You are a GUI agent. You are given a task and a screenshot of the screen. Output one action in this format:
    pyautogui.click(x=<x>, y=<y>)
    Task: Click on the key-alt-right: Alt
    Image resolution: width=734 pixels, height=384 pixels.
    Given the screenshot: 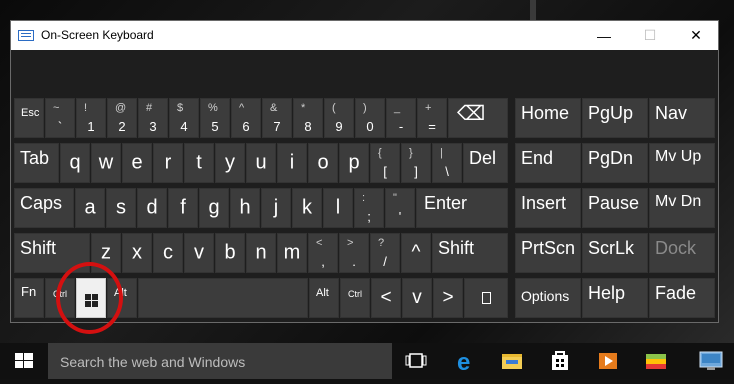 What is the action you would take?
    pyautogui.click(x=324, y=298)
    